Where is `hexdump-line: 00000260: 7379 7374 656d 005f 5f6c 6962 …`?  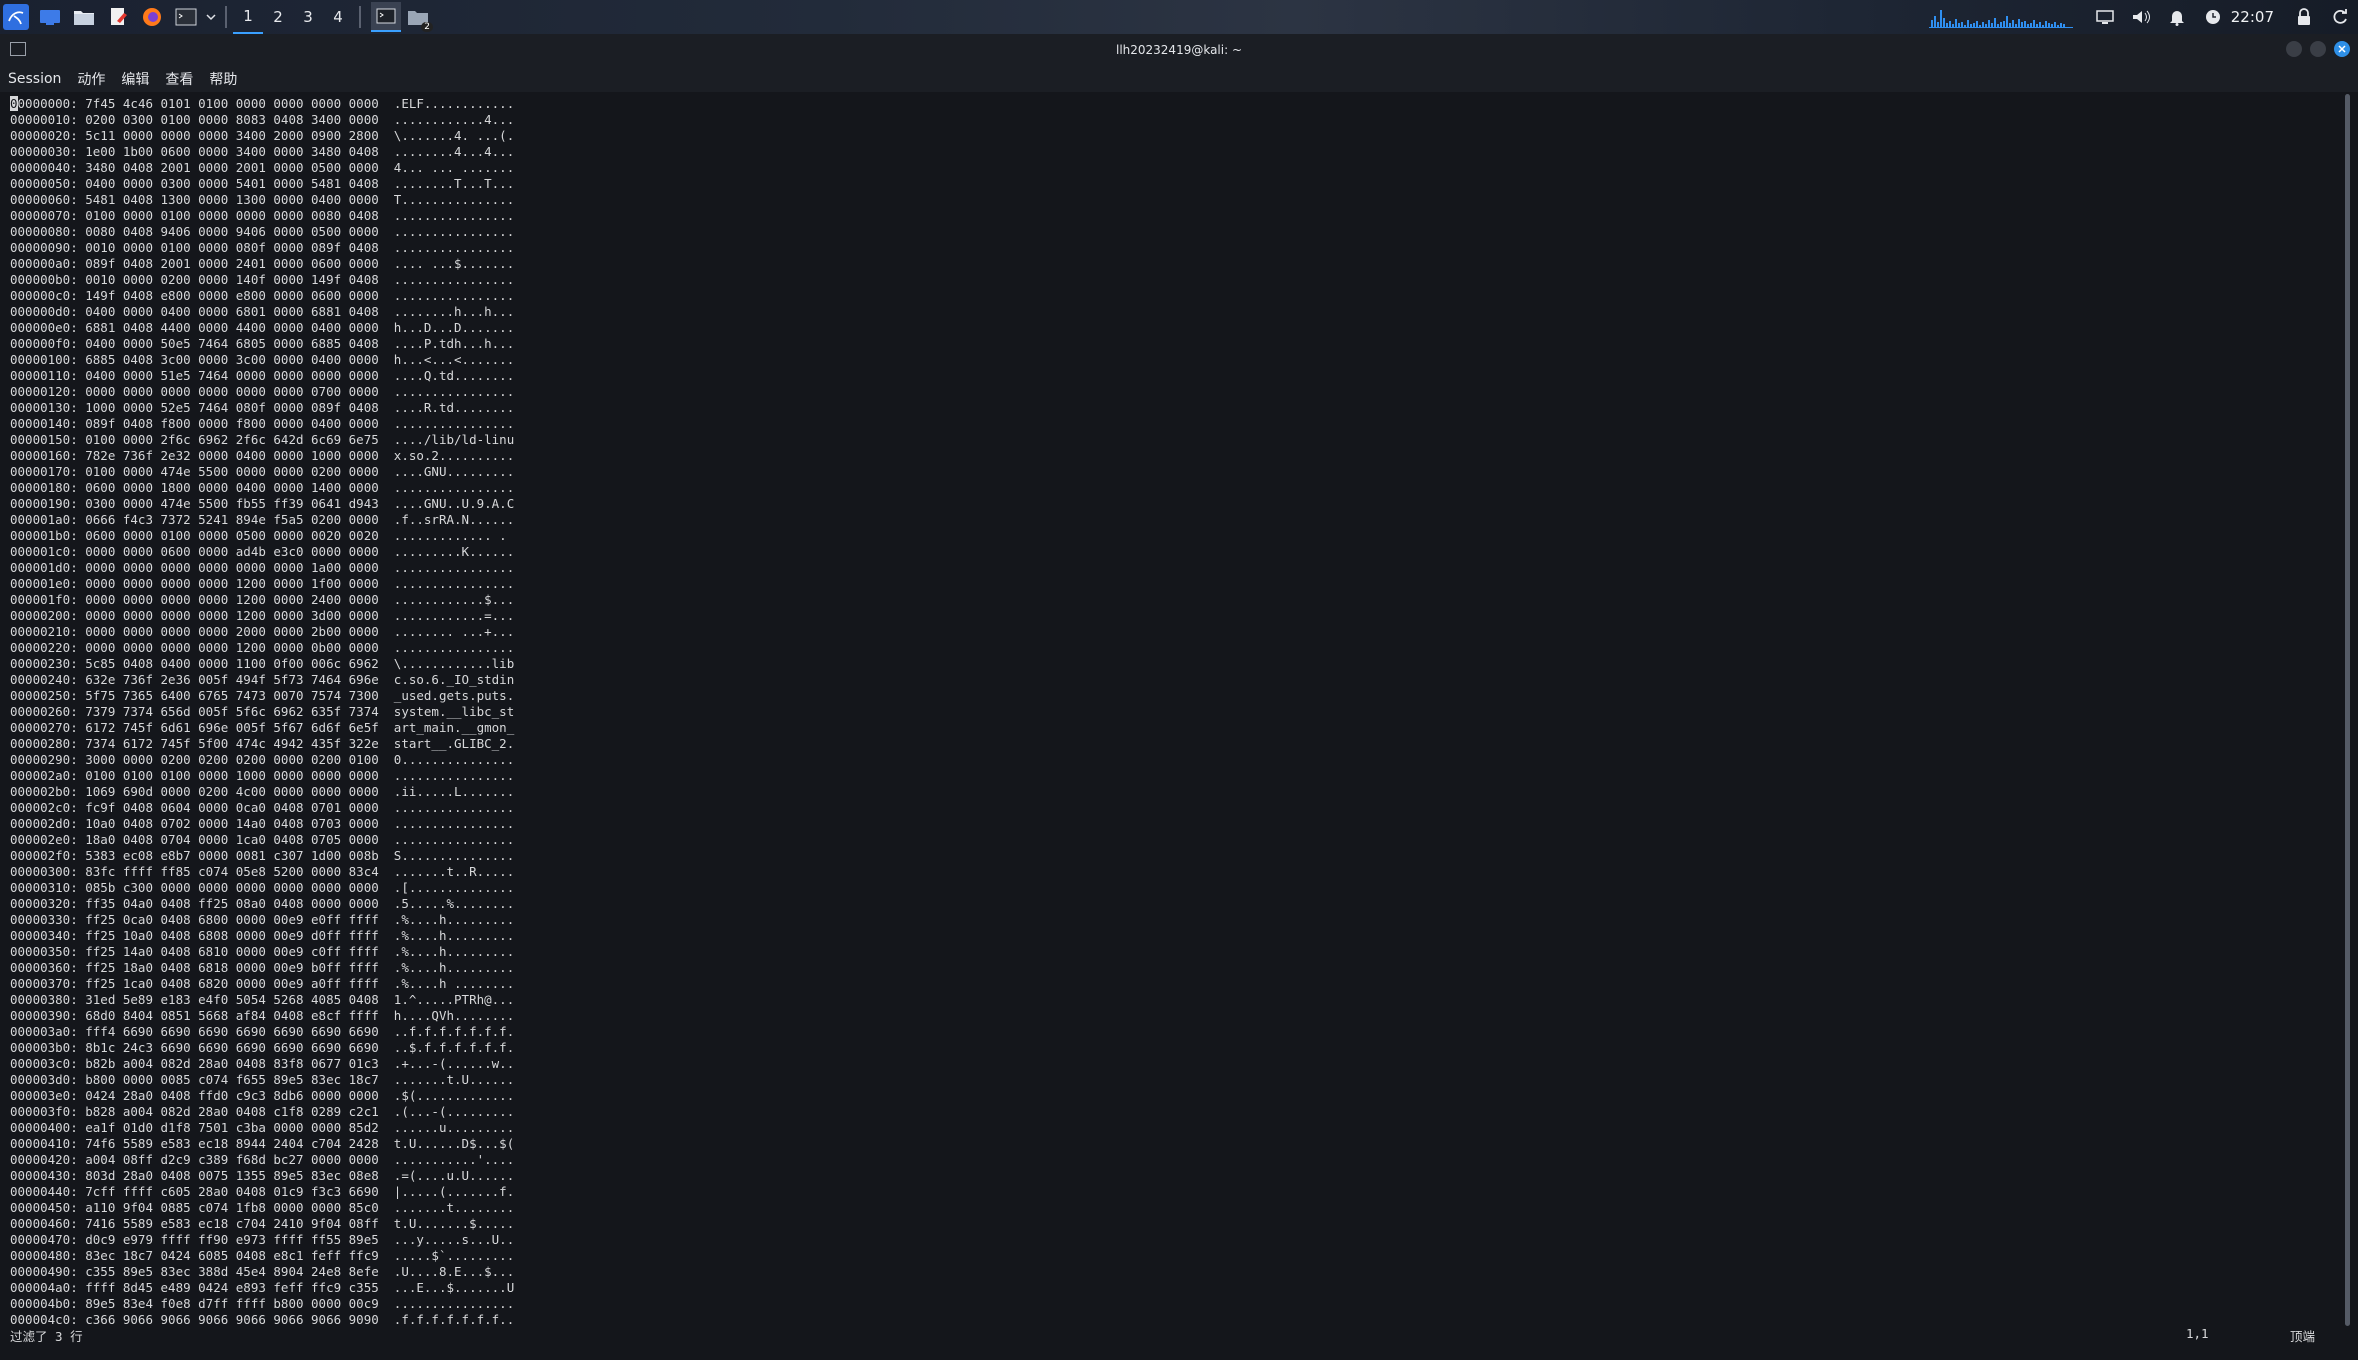
hexdump-line: 00000260: 7379 7374 656d 005f 5f6c 6962 … is located at coordinates (262, 711).